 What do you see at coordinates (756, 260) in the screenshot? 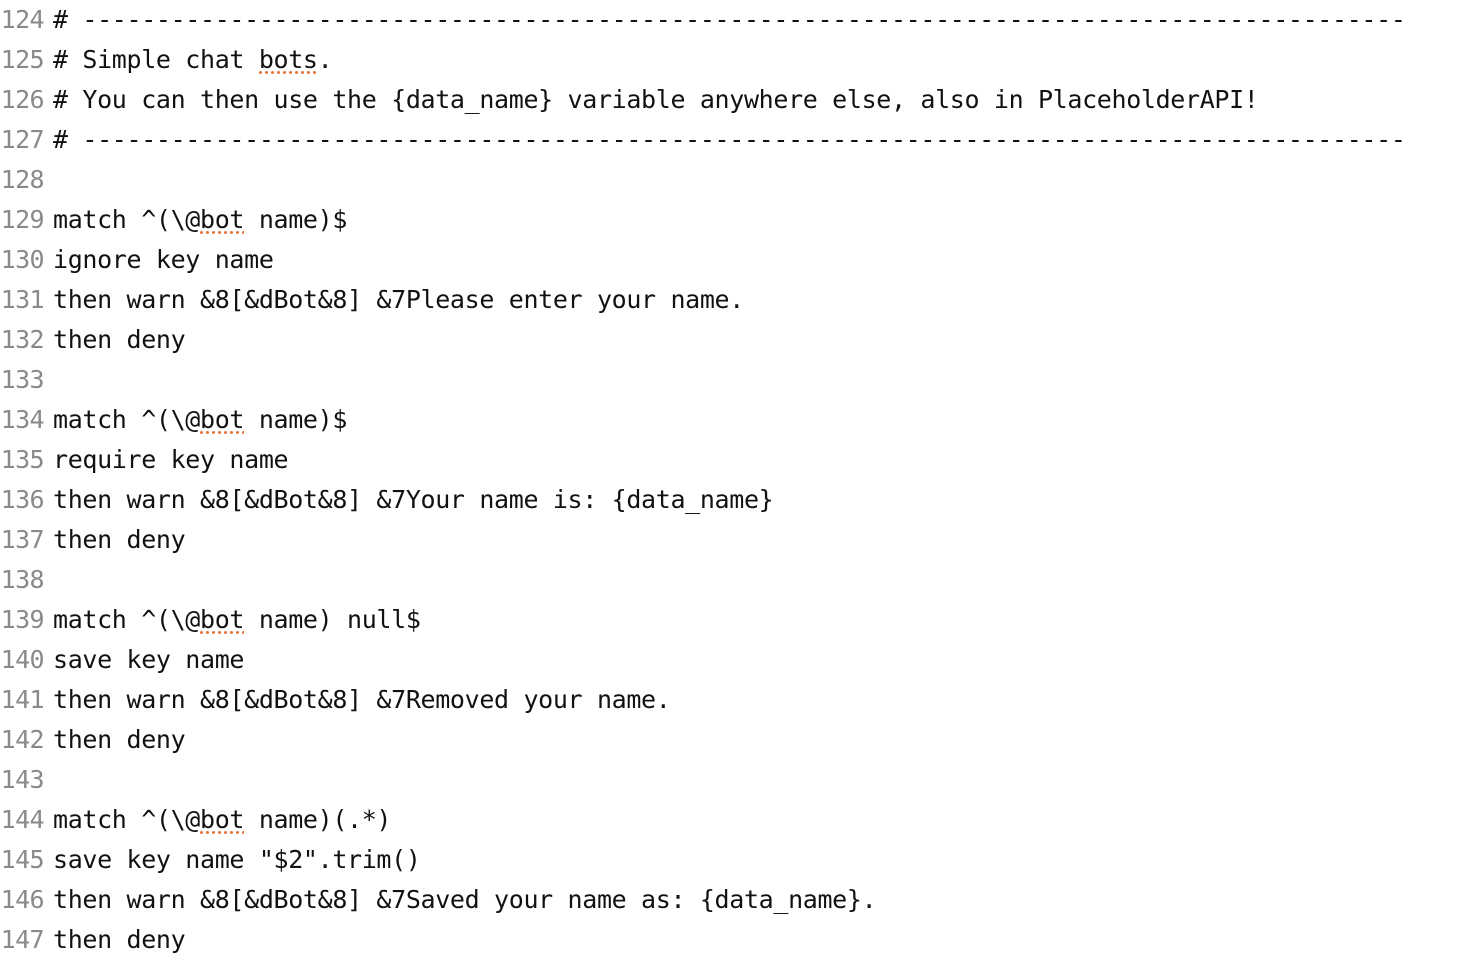
I see `line-code-text: ignore key name` at bounding box center [756, 260].